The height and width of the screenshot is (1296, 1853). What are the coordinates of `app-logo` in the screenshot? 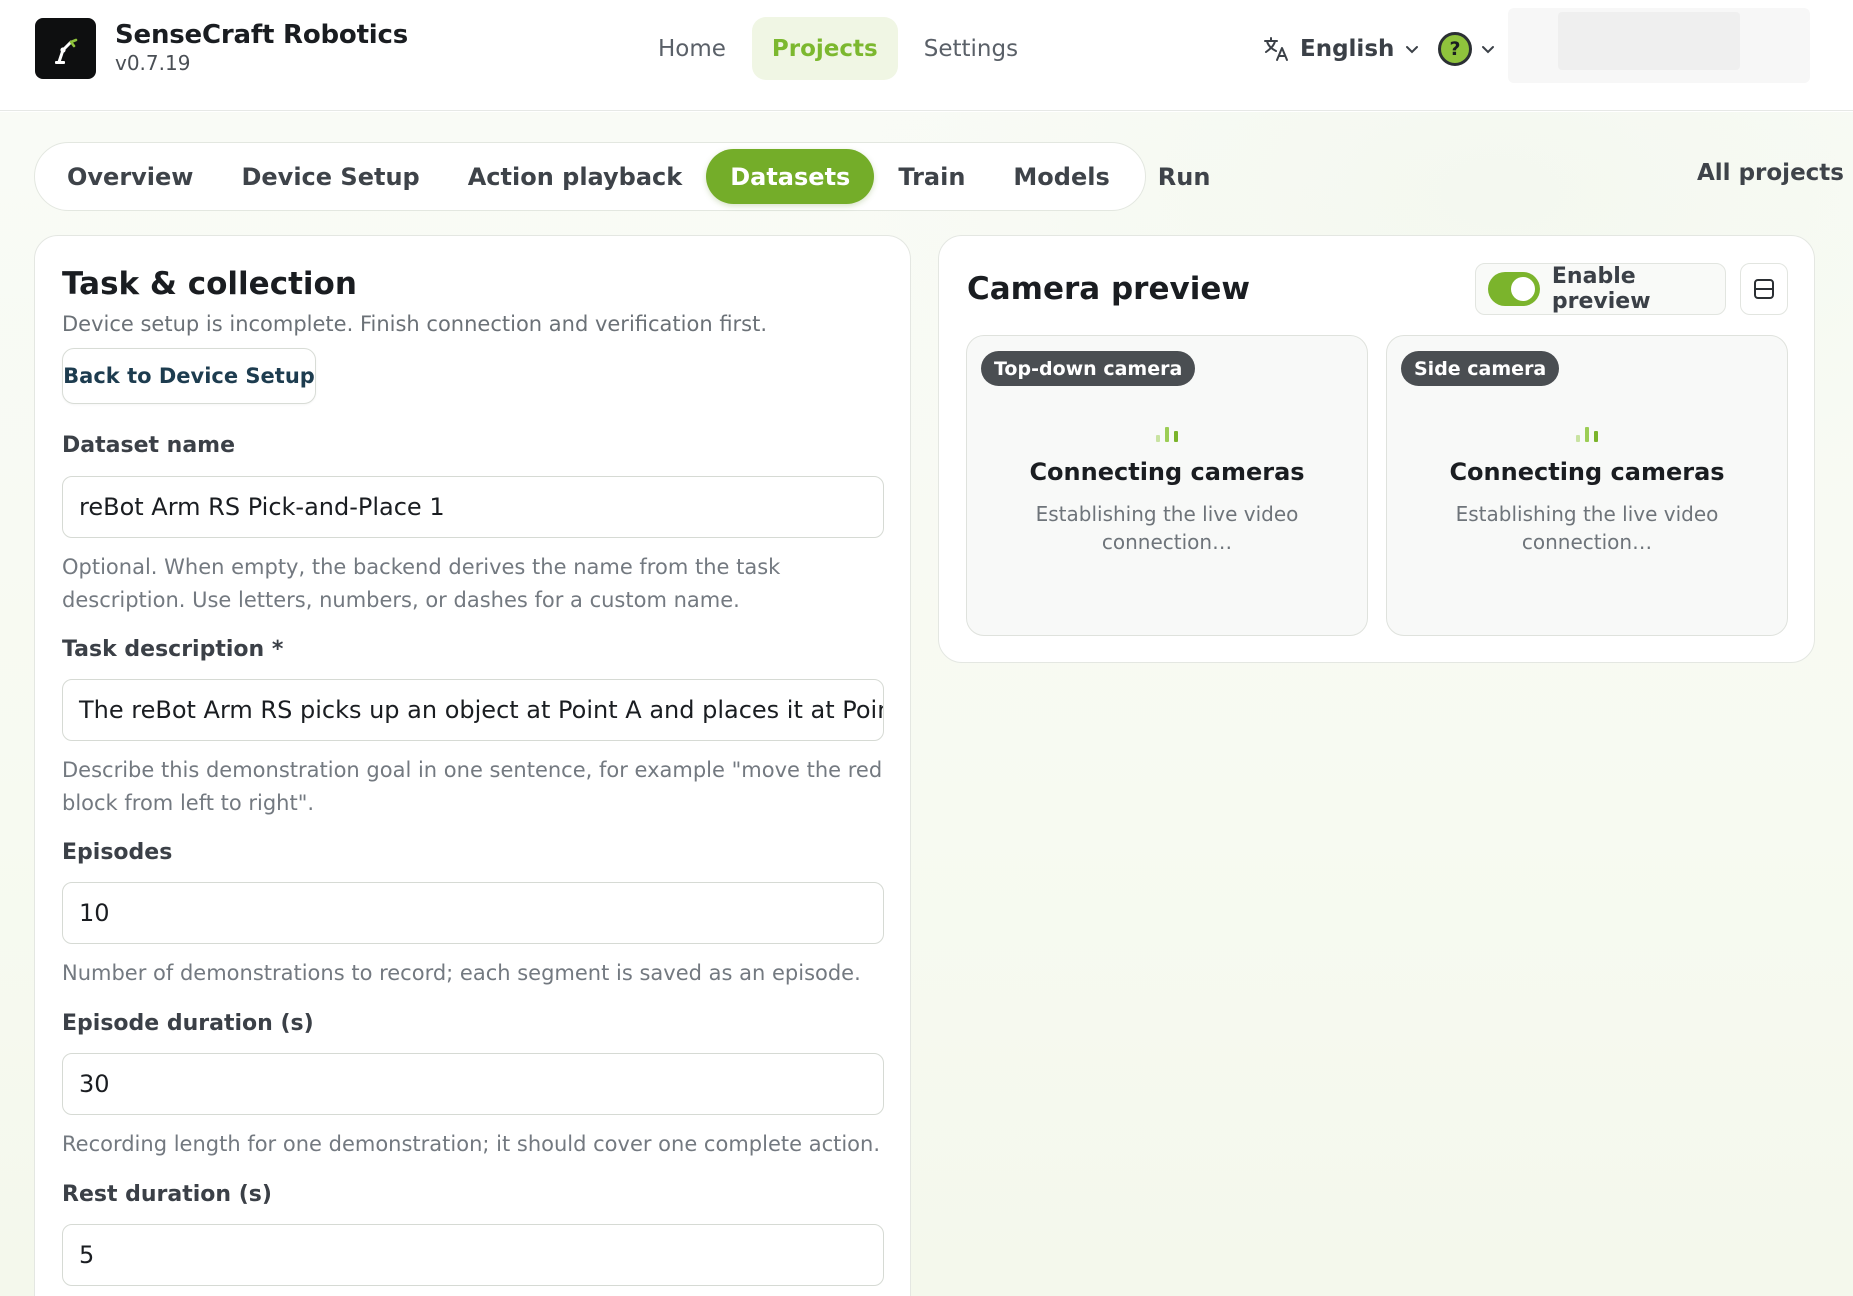 It's located at (65, 48).